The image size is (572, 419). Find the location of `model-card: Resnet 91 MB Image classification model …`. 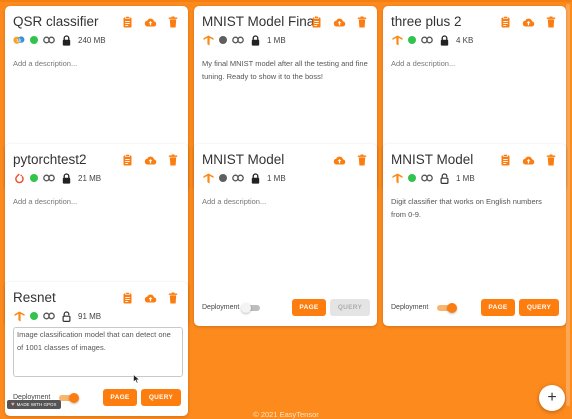

model-card: Resnet 91 MB Image classification model … is located at coordinates (96, 349).